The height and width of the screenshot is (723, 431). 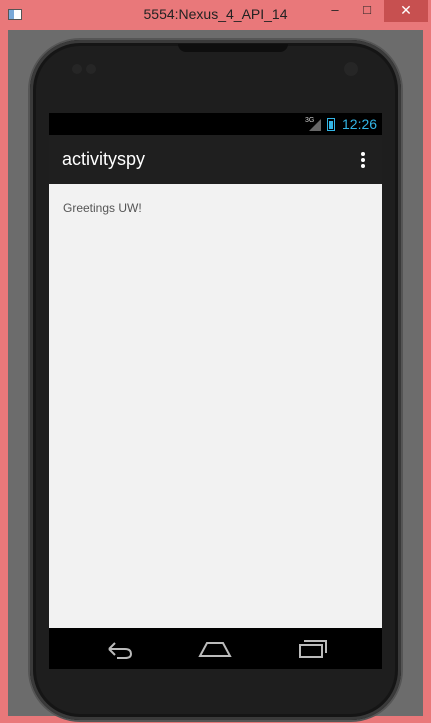 I want to click on close-button: ✕, so click(x=406, y=11).